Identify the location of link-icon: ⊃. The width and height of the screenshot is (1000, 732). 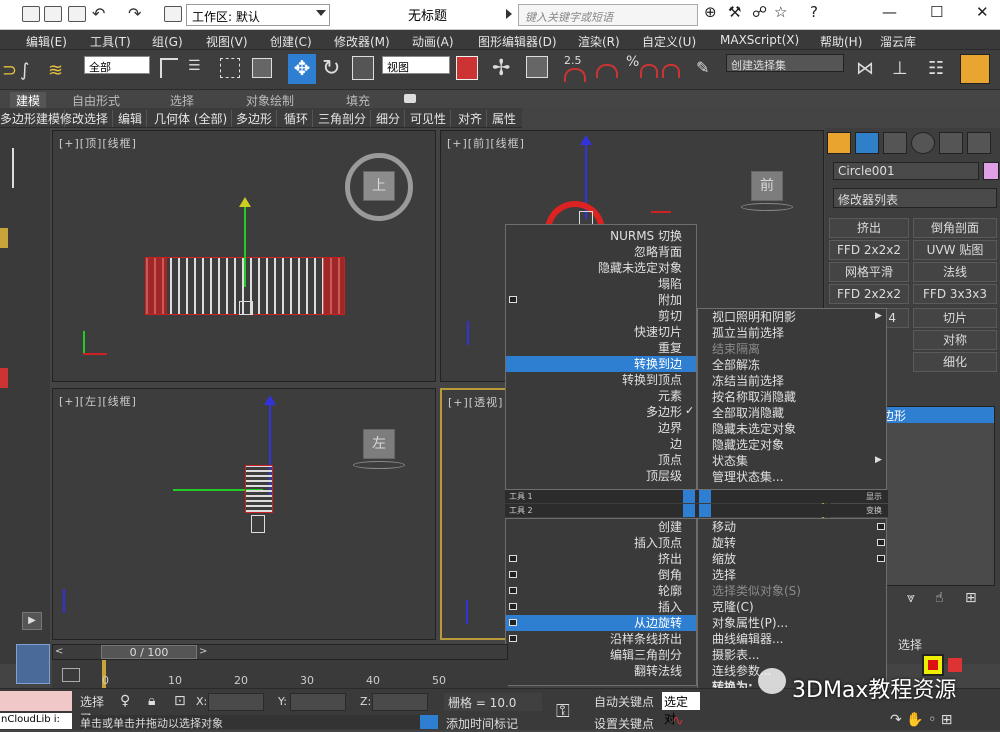
(9, 70).